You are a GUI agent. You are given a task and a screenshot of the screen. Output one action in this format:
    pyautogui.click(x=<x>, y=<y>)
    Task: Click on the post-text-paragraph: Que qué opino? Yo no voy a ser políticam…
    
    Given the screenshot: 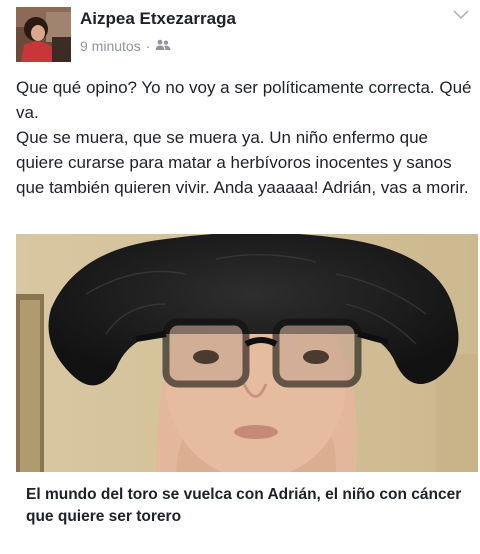 What is the action you would take?
    pyautogui.click(x=244, y=100)
    